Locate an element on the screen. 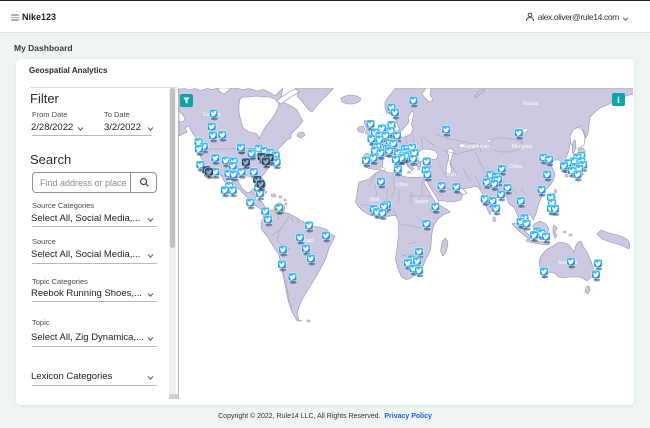  svg-text: Kazakhstan is located at coordinates (476, 147).